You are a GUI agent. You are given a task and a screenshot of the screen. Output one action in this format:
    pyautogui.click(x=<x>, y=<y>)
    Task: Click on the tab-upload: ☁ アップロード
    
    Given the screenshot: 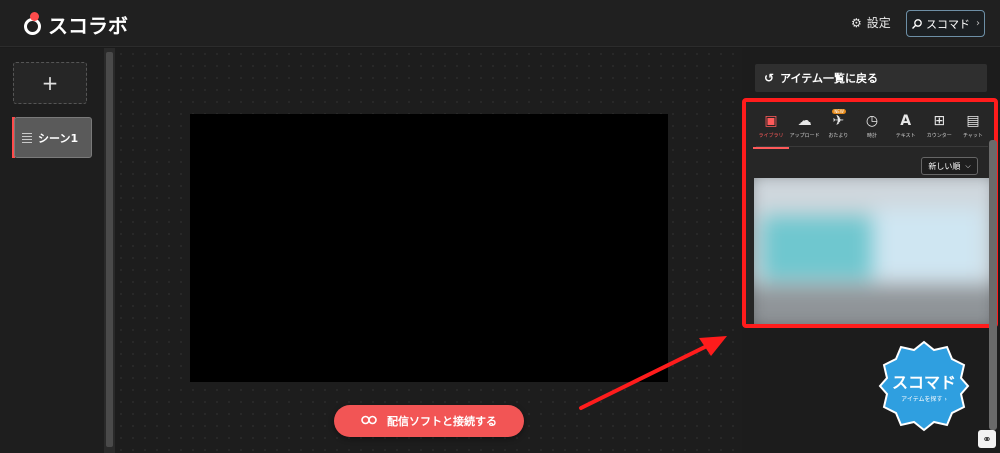 What is the action you would take?
    pyautogui.click(x=805, y=129)
    